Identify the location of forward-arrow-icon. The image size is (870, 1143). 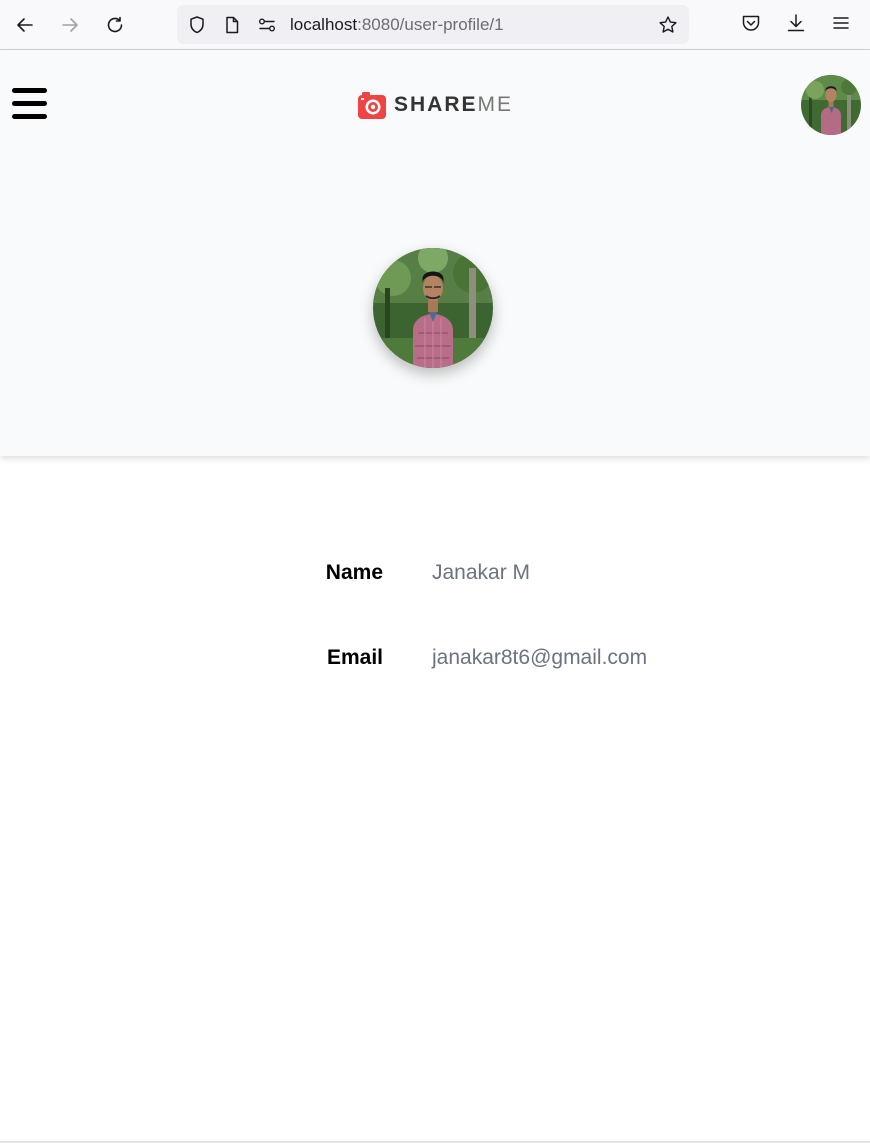
(70, 25).